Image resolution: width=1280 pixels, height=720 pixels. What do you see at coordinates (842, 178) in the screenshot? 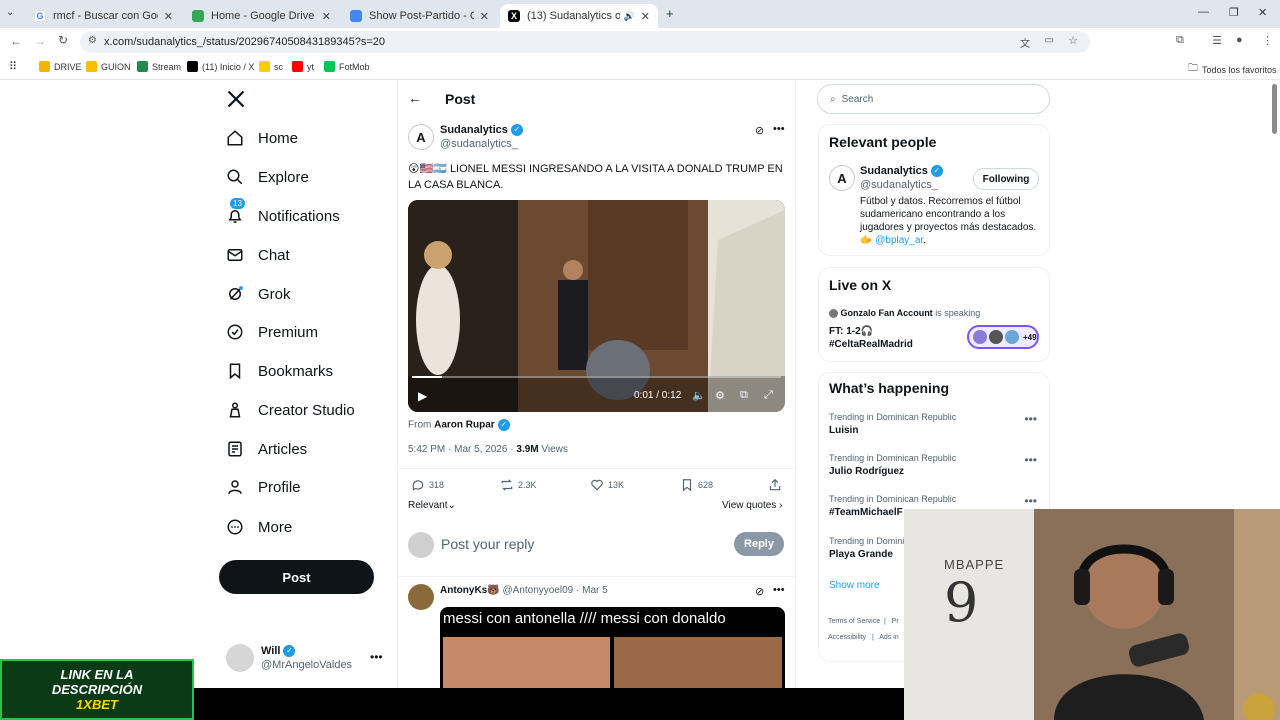
I see `person-avatar: A` at bounding box center [842, 178].